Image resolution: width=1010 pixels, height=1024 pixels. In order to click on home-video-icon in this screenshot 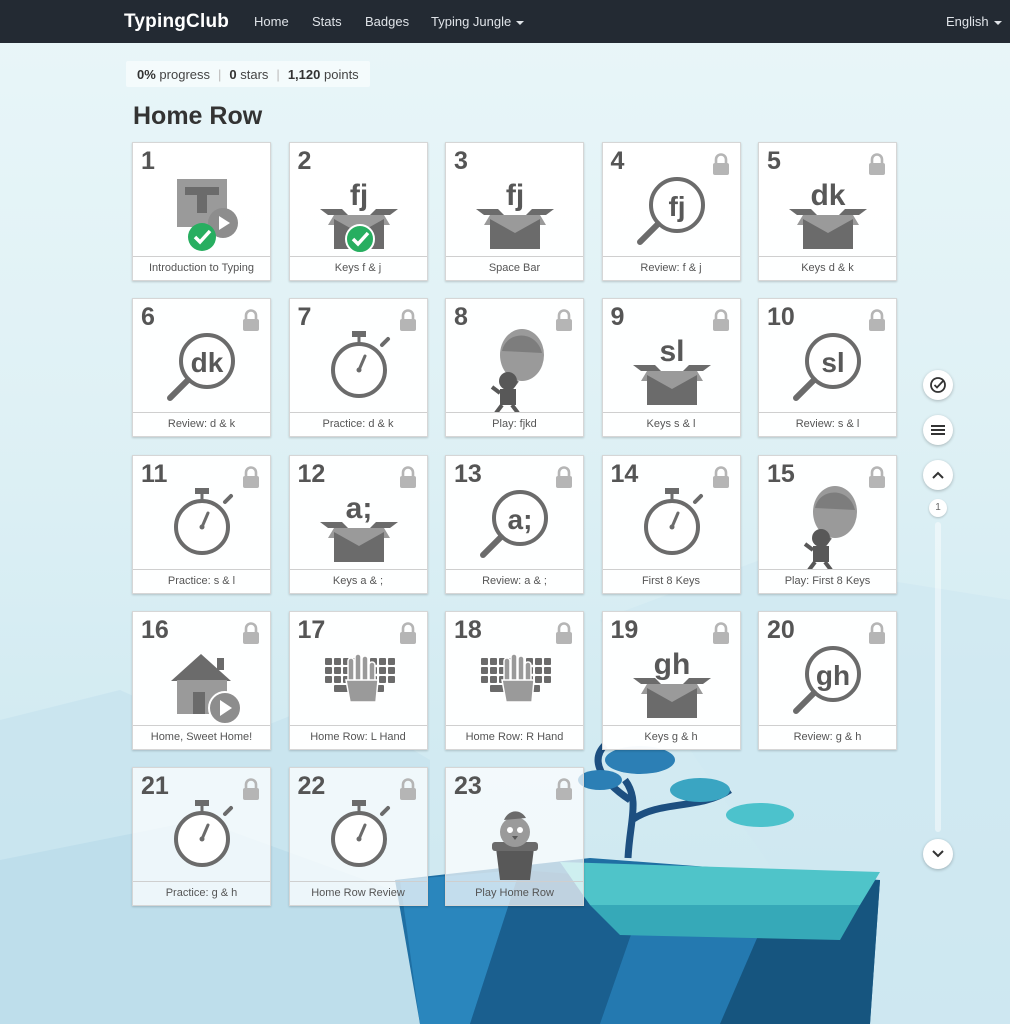, I will do `click(202, 681)`.